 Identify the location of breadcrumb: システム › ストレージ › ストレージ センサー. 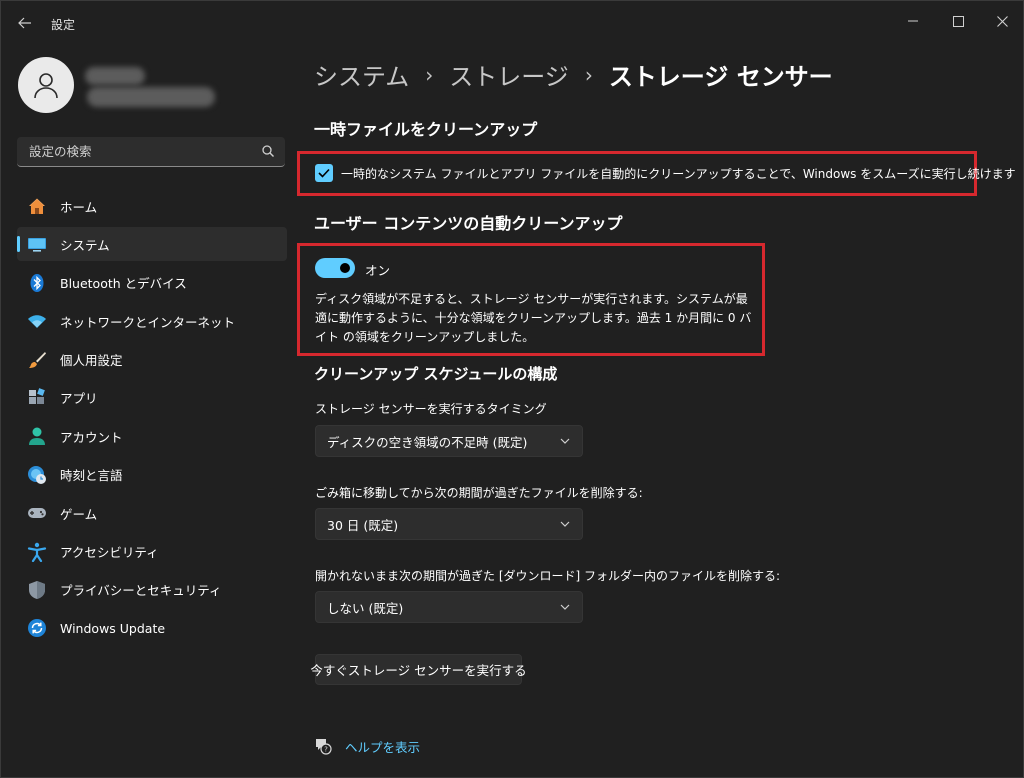
(573, 74).